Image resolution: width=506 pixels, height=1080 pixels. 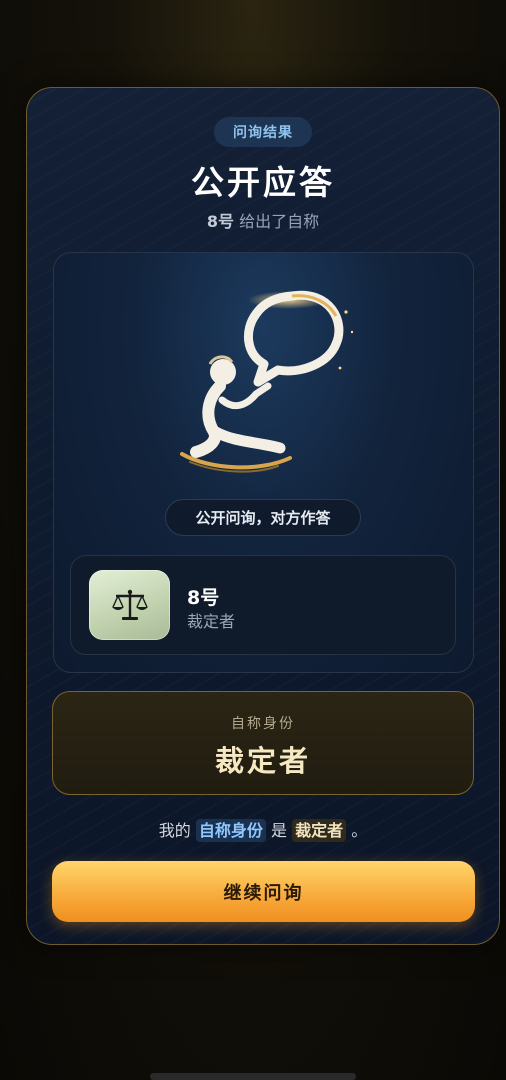 I want to click on statement-suffix: 。, so click(x=357, y=830).